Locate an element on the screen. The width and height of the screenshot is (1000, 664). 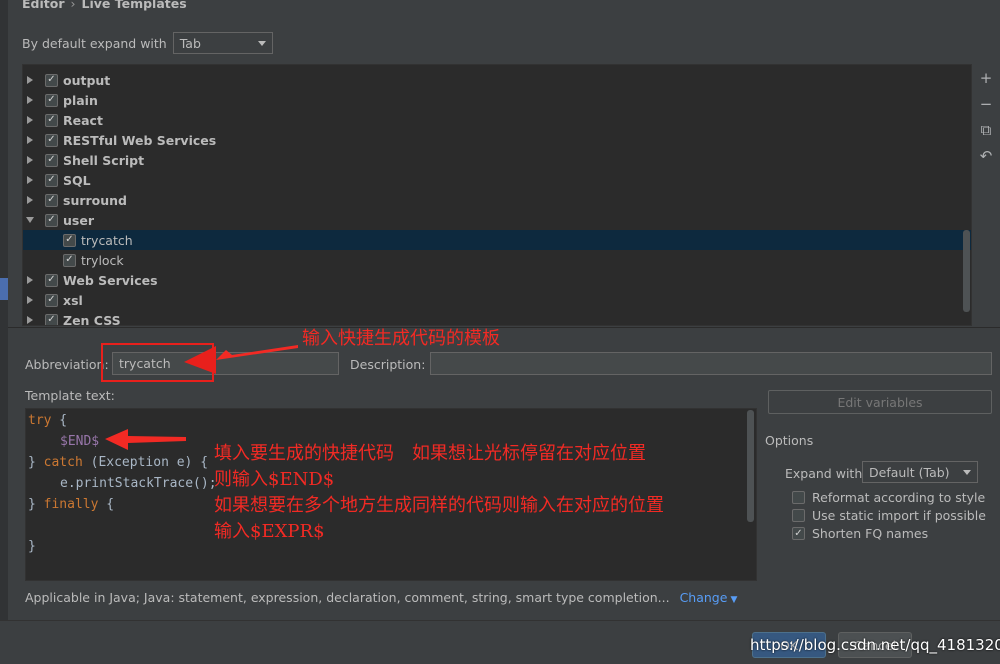
code-line: e.printStackTrace(); is located at coordinates (138, 483).